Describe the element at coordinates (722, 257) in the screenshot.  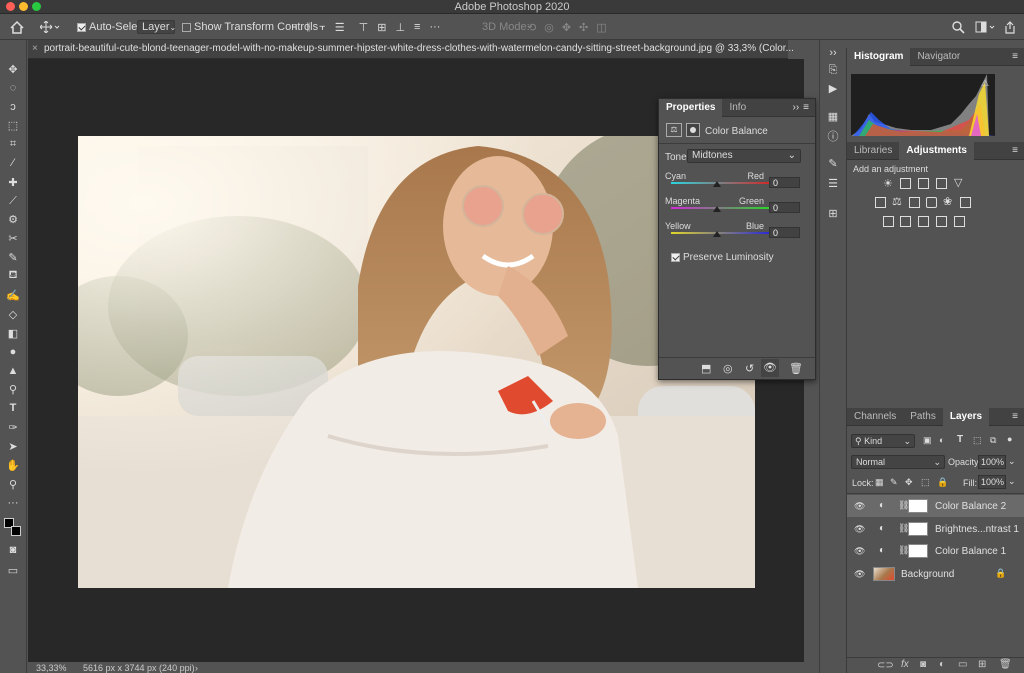
I see `preserve-luminosity-checkbox: Preserve Luminosity` at that location.